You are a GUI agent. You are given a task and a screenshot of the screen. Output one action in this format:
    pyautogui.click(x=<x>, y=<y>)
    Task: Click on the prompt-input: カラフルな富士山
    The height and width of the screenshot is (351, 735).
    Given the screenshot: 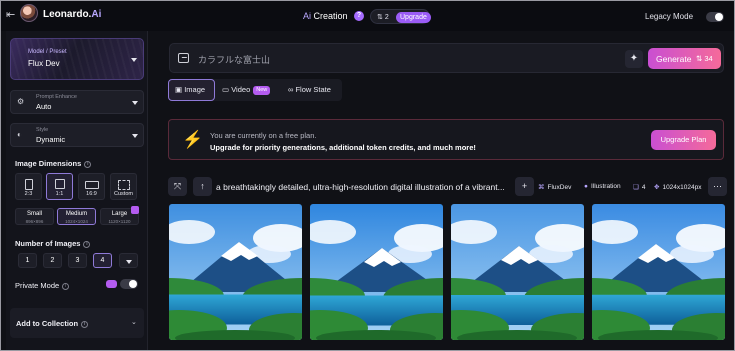 What is the action you would take?
    pyautogui.click(x=234, y=59)
    